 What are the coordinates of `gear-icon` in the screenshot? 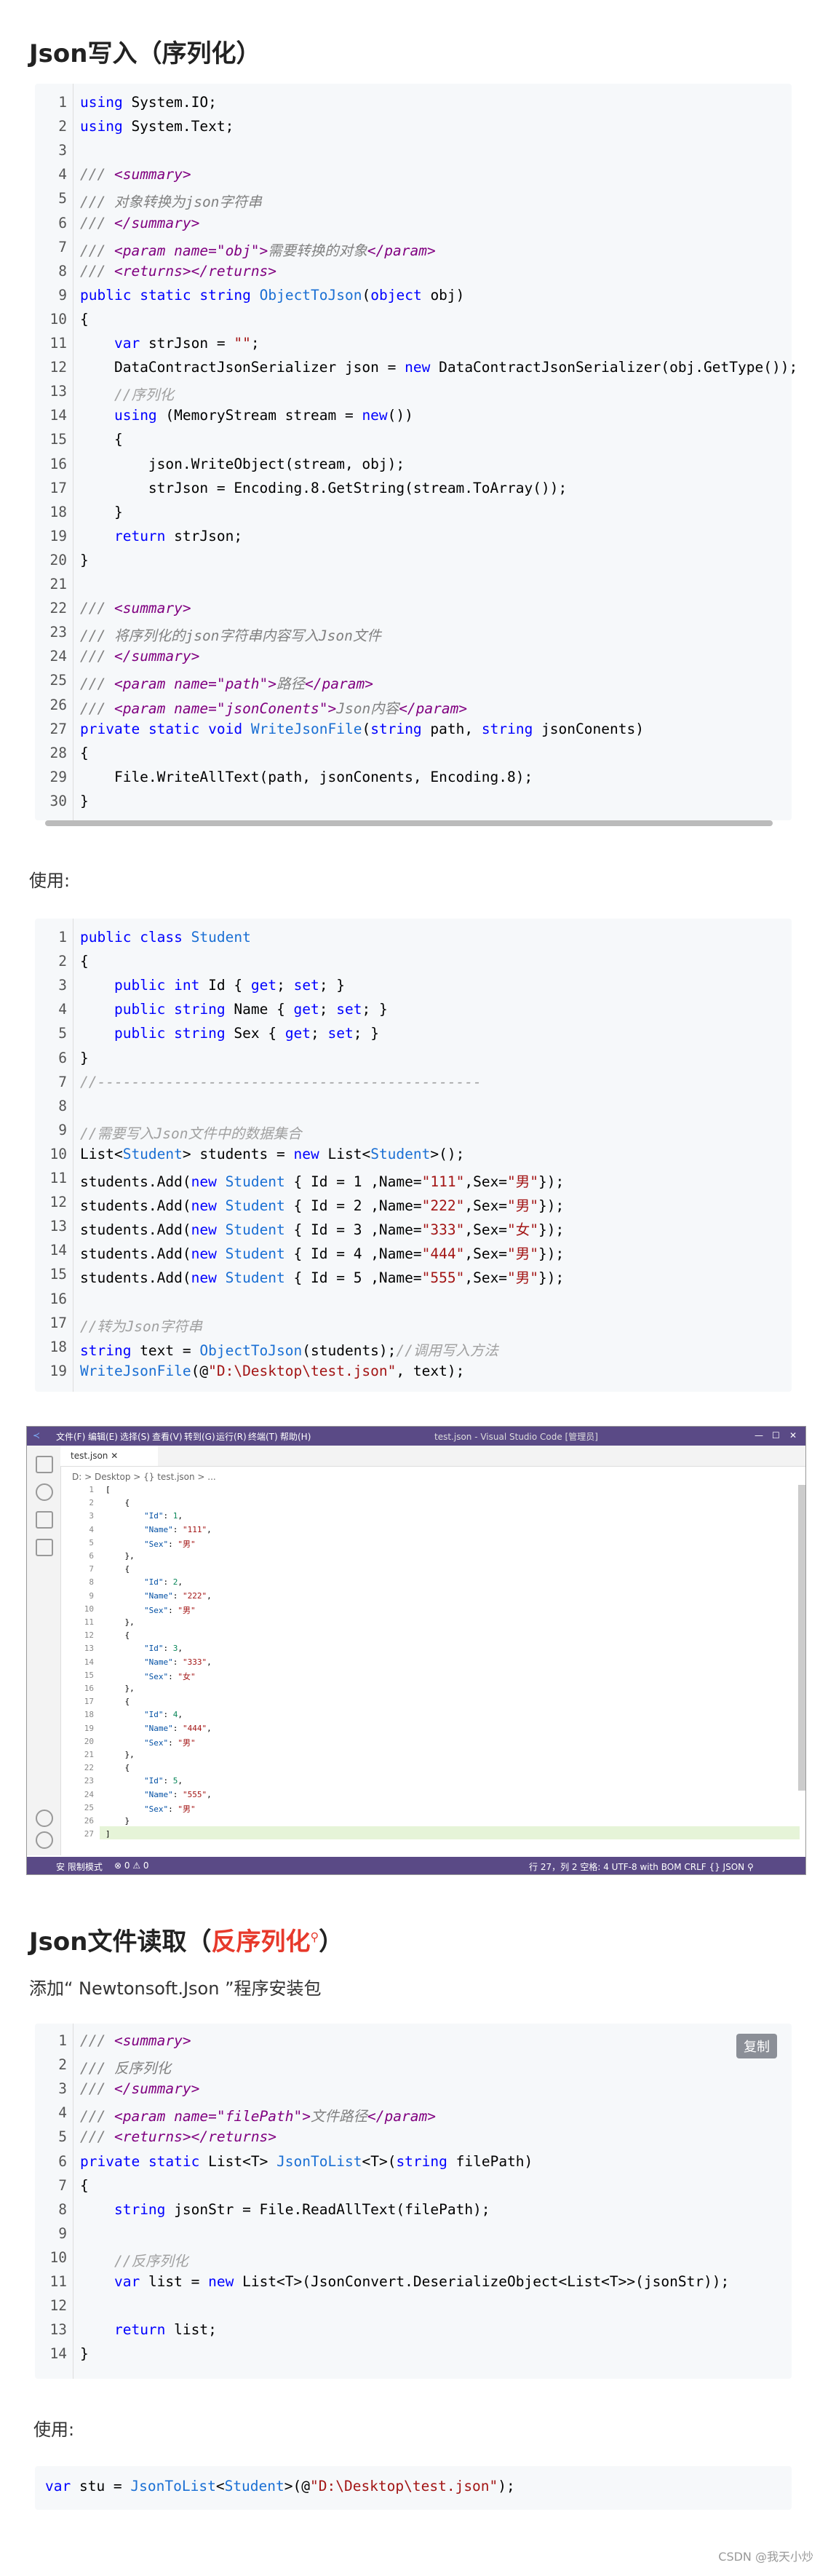 It's located at (44, 1840).